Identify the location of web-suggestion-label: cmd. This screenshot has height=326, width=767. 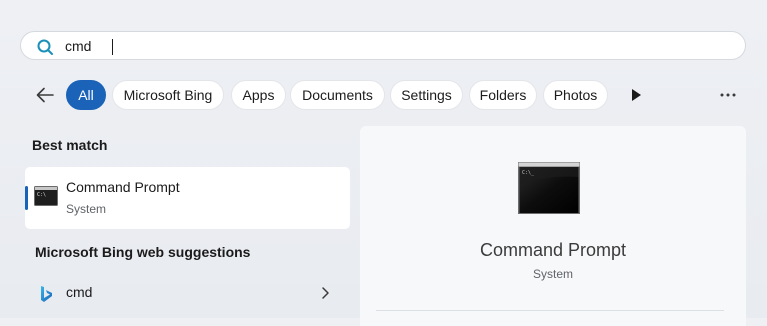
(79, 292).